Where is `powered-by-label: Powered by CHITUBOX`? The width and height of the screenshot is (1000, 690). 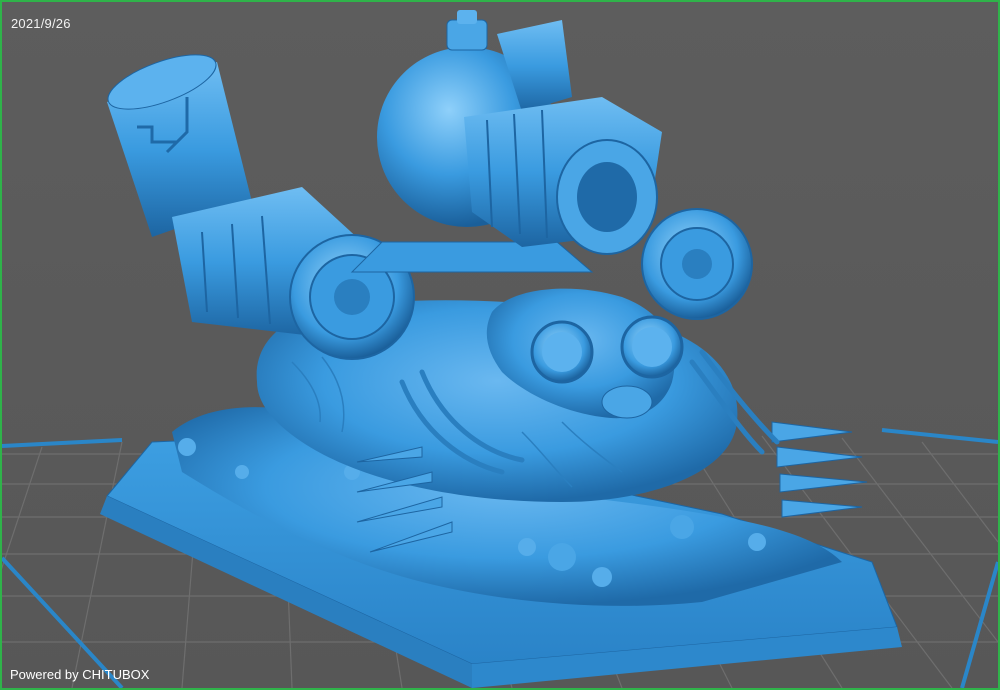 powered-by-label: Powered by CHITUBOX is located at coordinates (80, 674).